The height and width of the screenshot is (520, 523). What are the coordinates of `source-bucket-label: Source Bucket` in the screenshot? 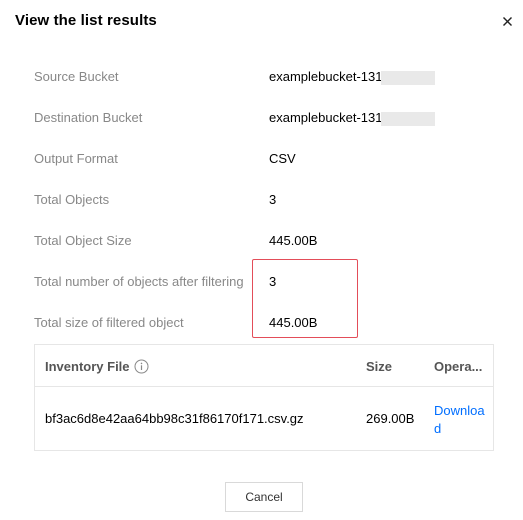 It's located at (76, 76).